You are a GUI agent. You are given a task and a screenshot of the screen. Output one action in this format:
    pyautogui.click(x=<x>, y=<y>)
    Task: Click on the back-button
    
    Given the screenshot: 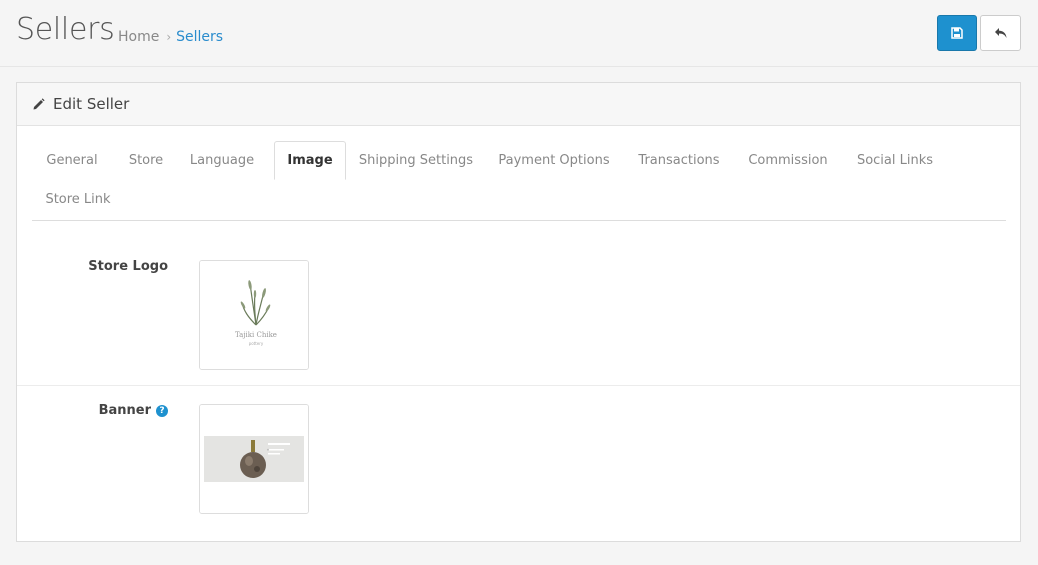 What is the action you would take?
    pyautogui.click(x=1000, y=33)
    